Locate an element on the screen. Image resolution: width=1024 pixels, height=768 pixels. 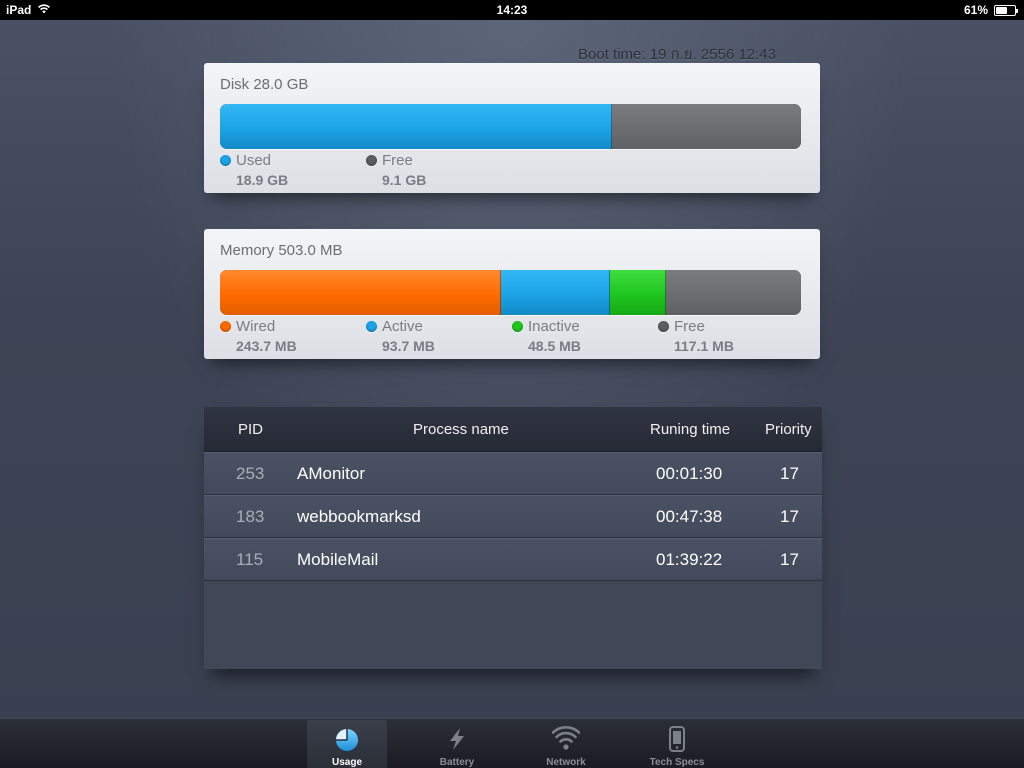
wired-dot-icon is located at coordinates (225, 326).